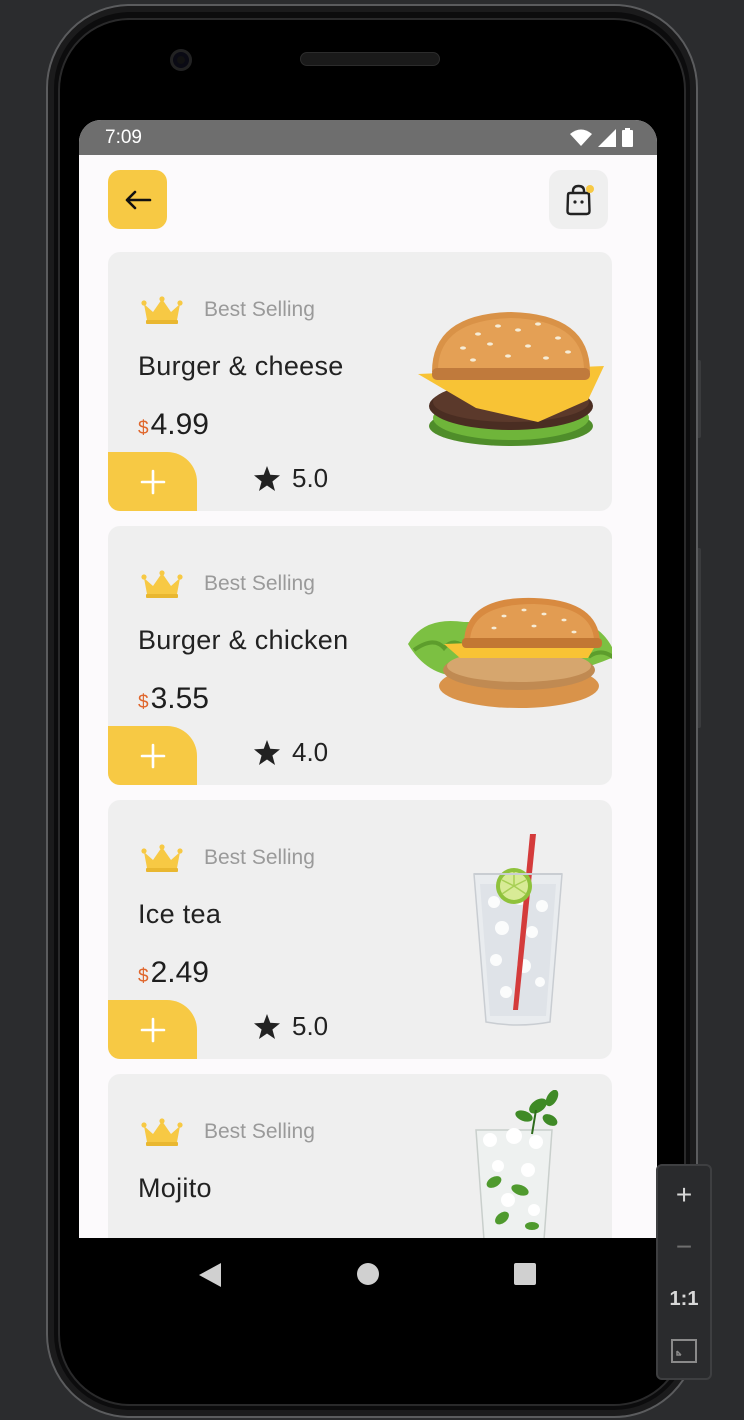  What do you see at coordinates (510, 652) in the screenshot?
I see `chicken-burger-image` at bounding box center [510, 652].